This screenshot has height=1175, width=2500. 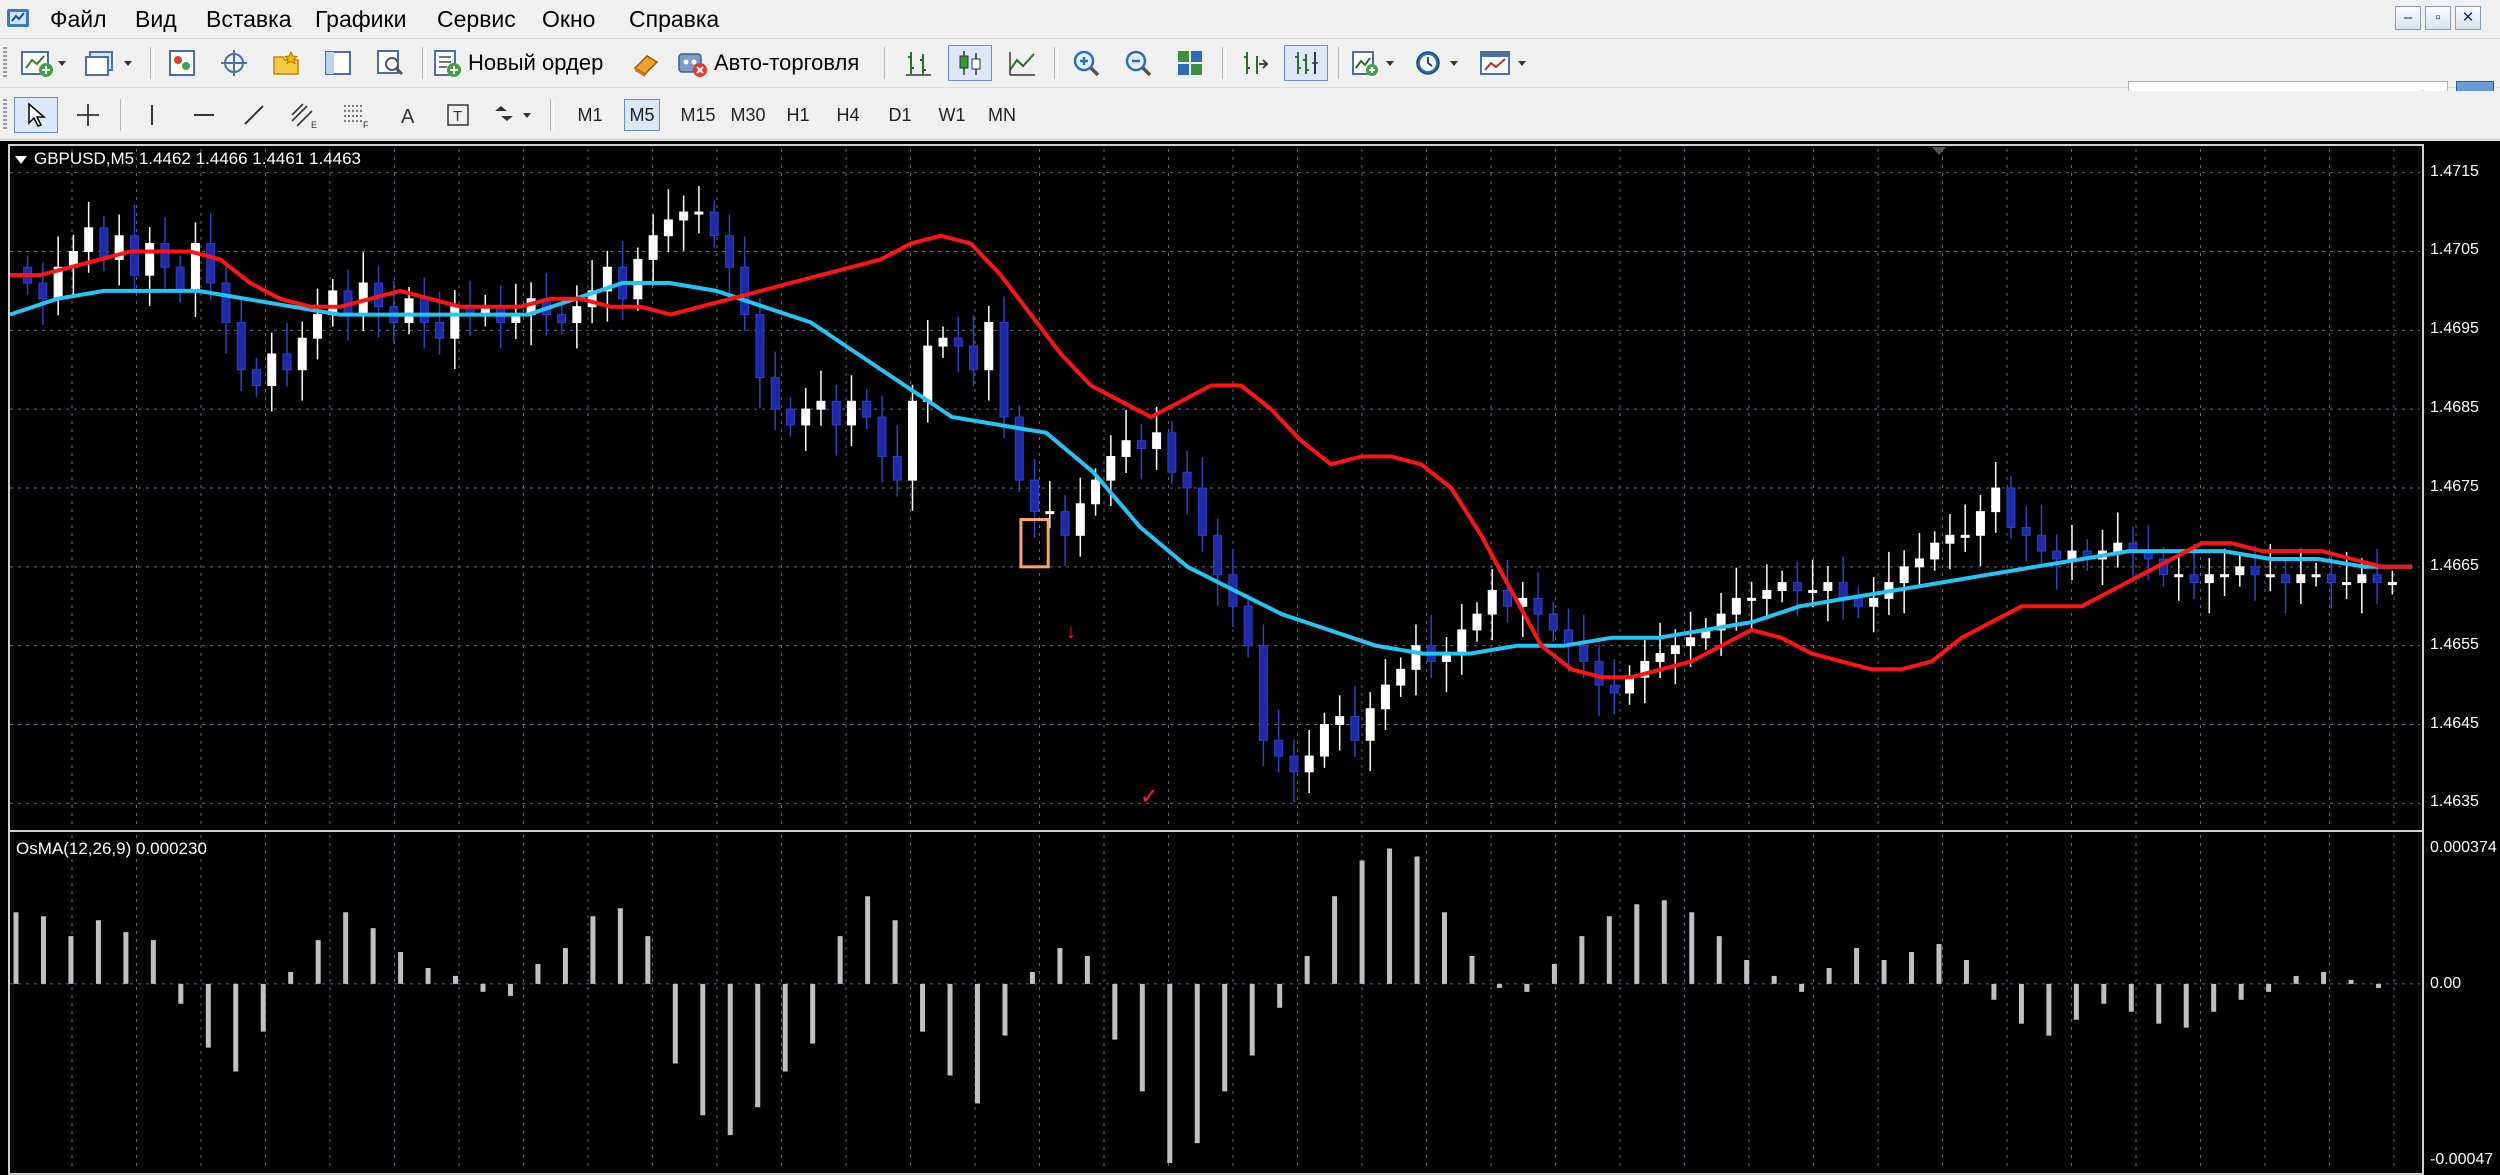 I want to click on vertical-line-icon, so click(x=152, y=115).